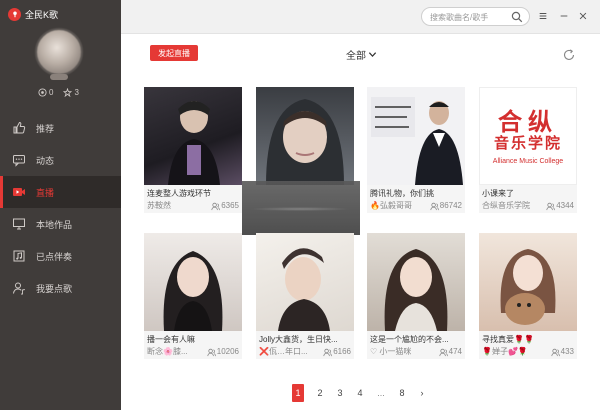  Describe the element at coordinates (76, 92) in the screenshot. I see `flower-count: 3` at that location.